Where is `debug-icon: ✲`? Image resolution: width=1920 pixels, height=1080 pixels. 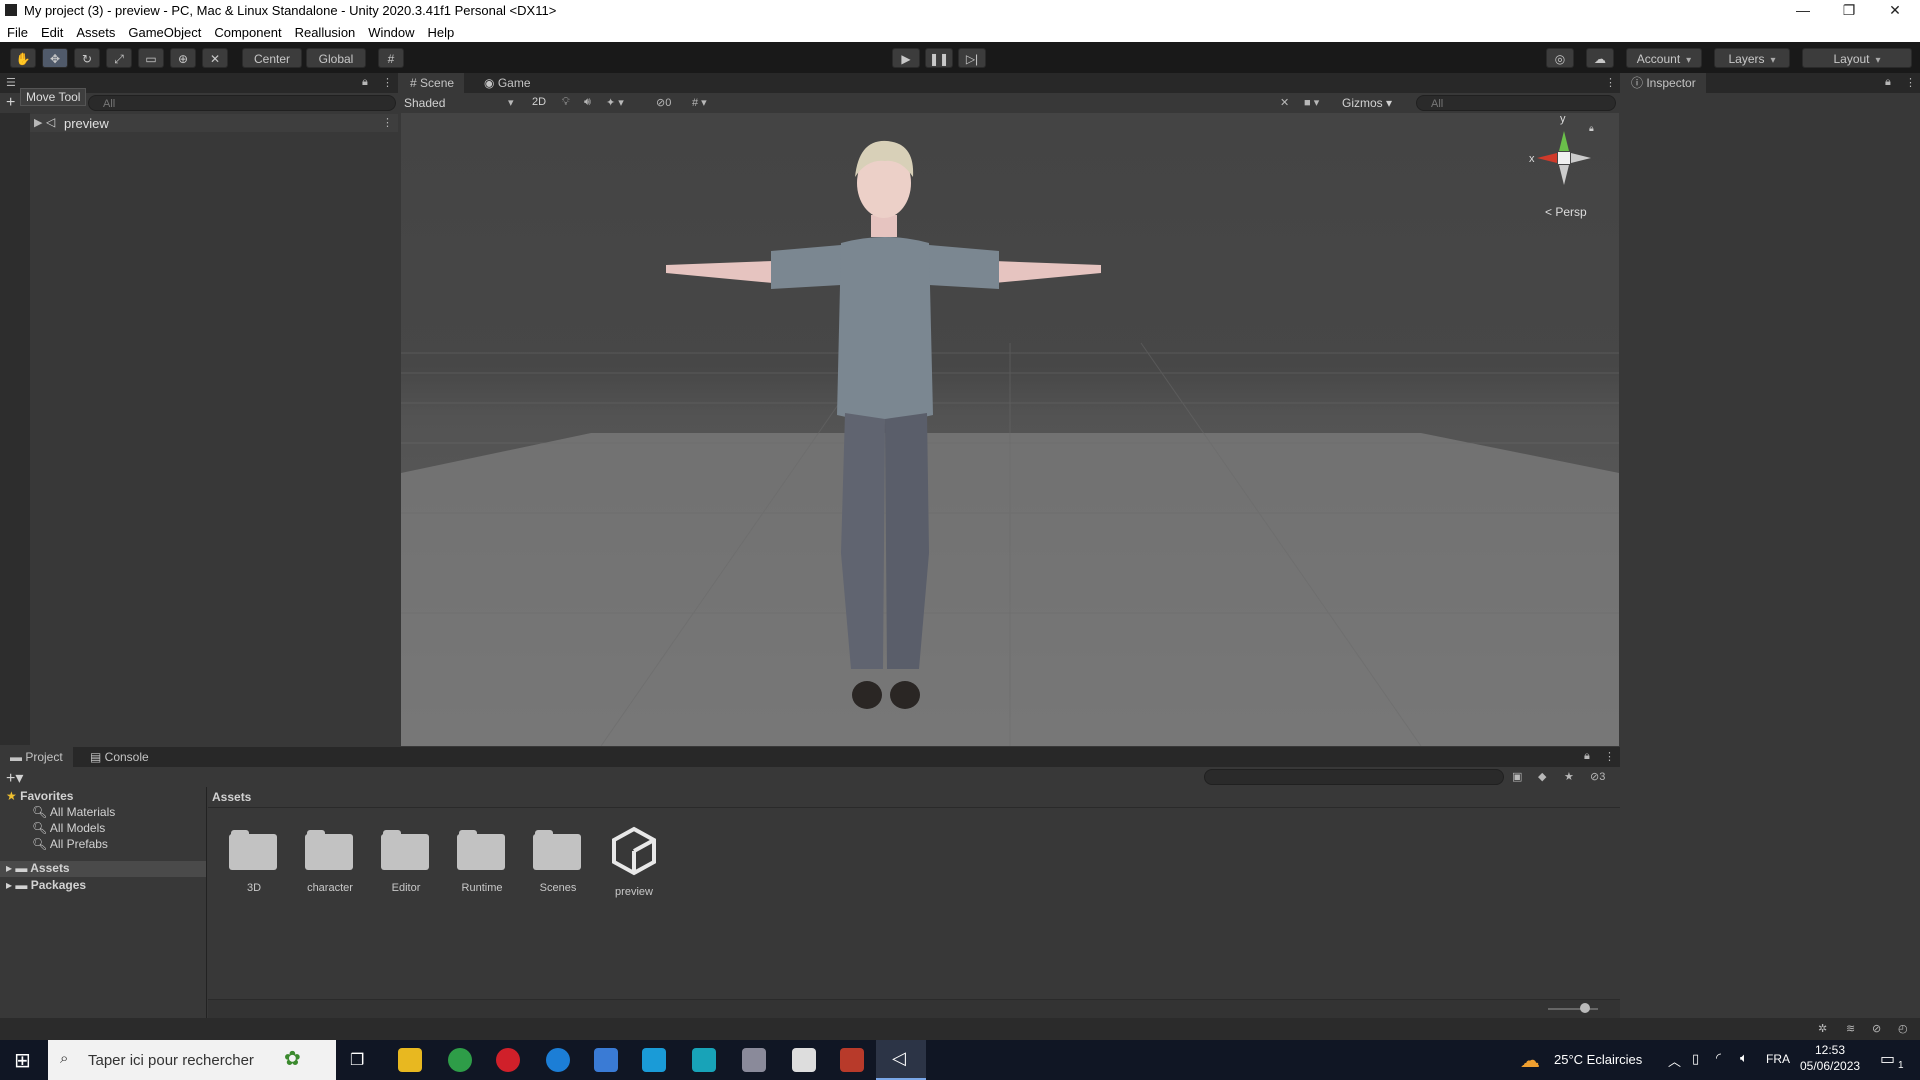 debug-icon: ✲ is located at coordinates (1822, 1028).